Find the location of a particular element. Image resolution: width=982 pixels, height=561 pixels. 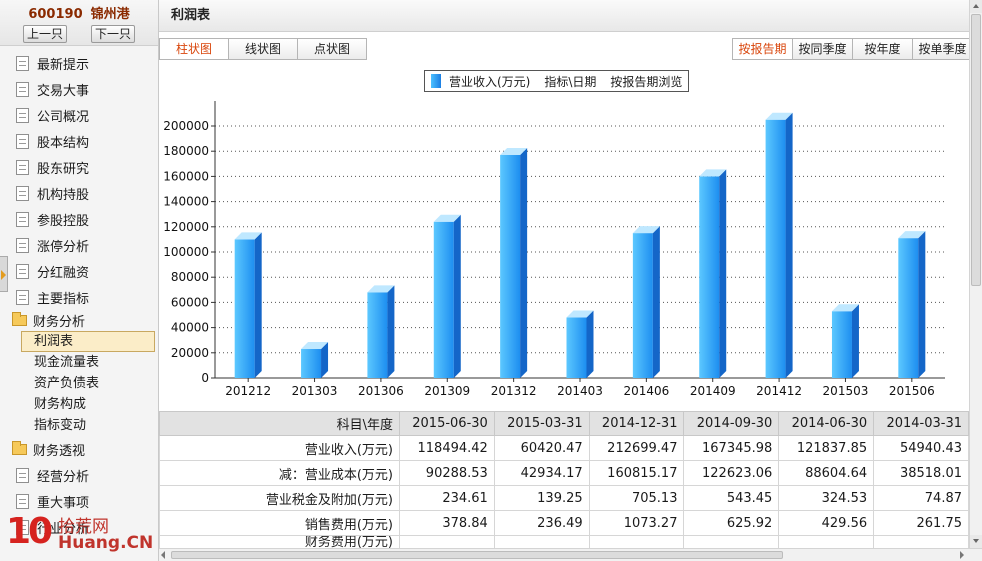

by-report-period-tab: 按报告期 is located at coordinates (762, 49).